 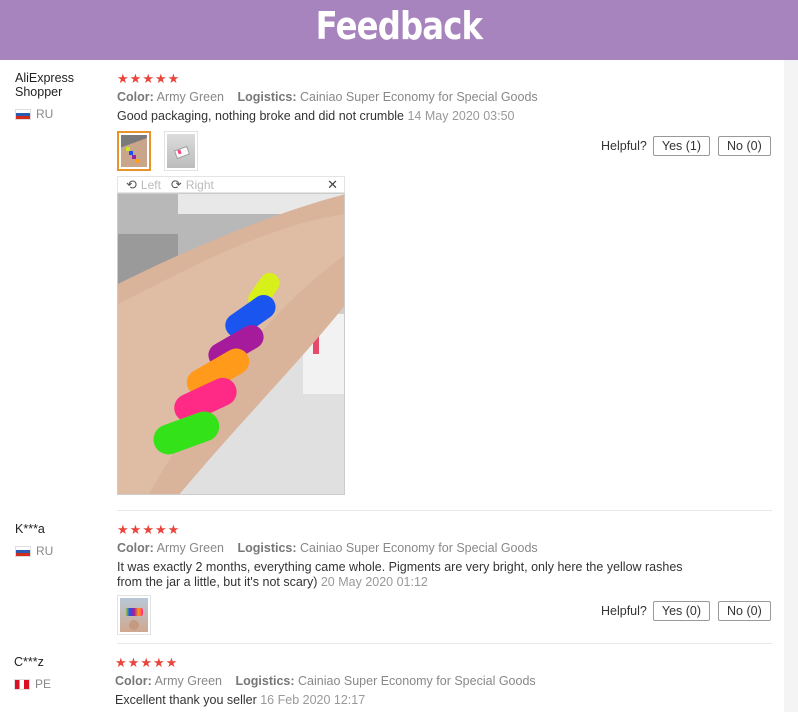 I want to click on reviewer-name: K***a, so click(x=30, y=529).